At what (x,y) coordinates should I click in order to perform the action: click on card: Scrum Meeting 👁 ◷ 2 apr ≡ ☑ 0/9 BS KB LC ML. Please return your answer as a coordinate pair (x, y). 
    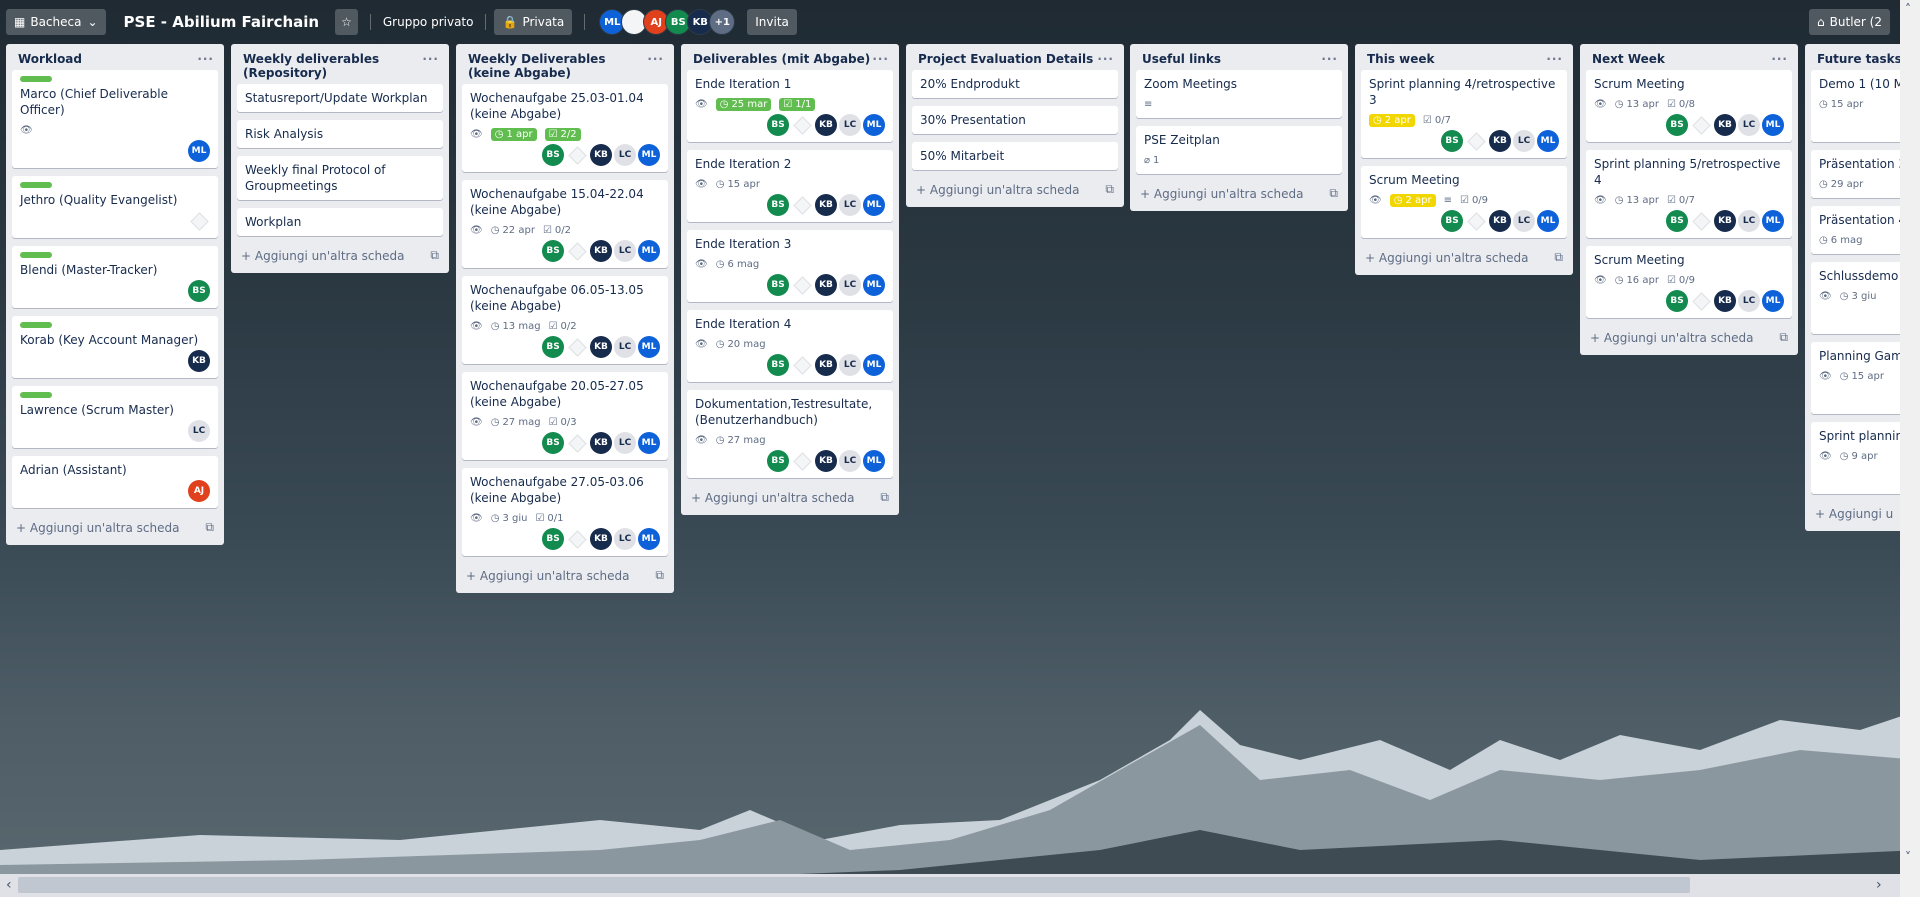
    Looking at the image, I should click on (1464, 202).